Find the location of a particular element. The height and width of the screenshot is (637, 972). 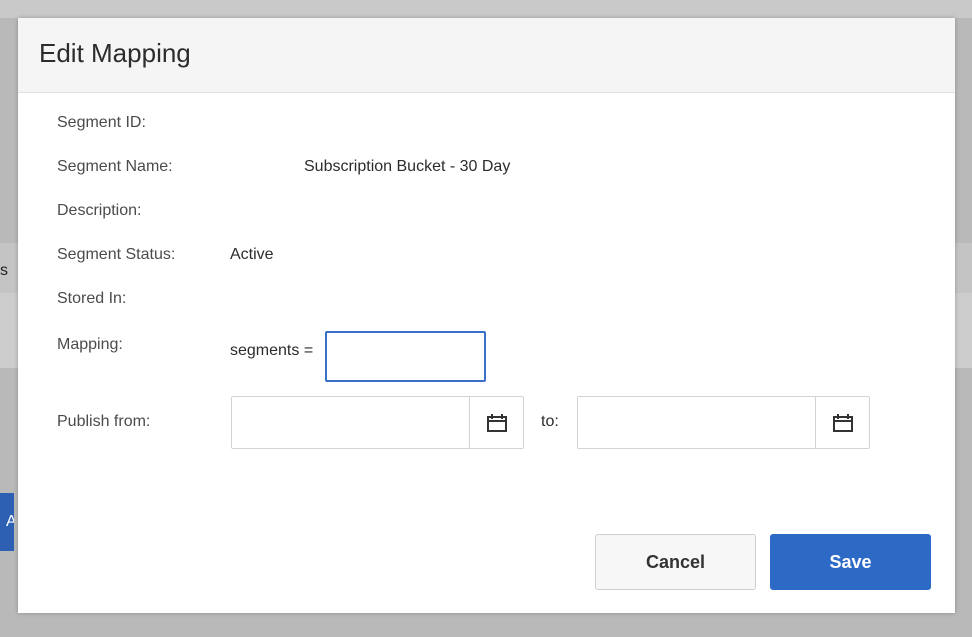

segment-status-value: Active is located at coordinates (252, 254).